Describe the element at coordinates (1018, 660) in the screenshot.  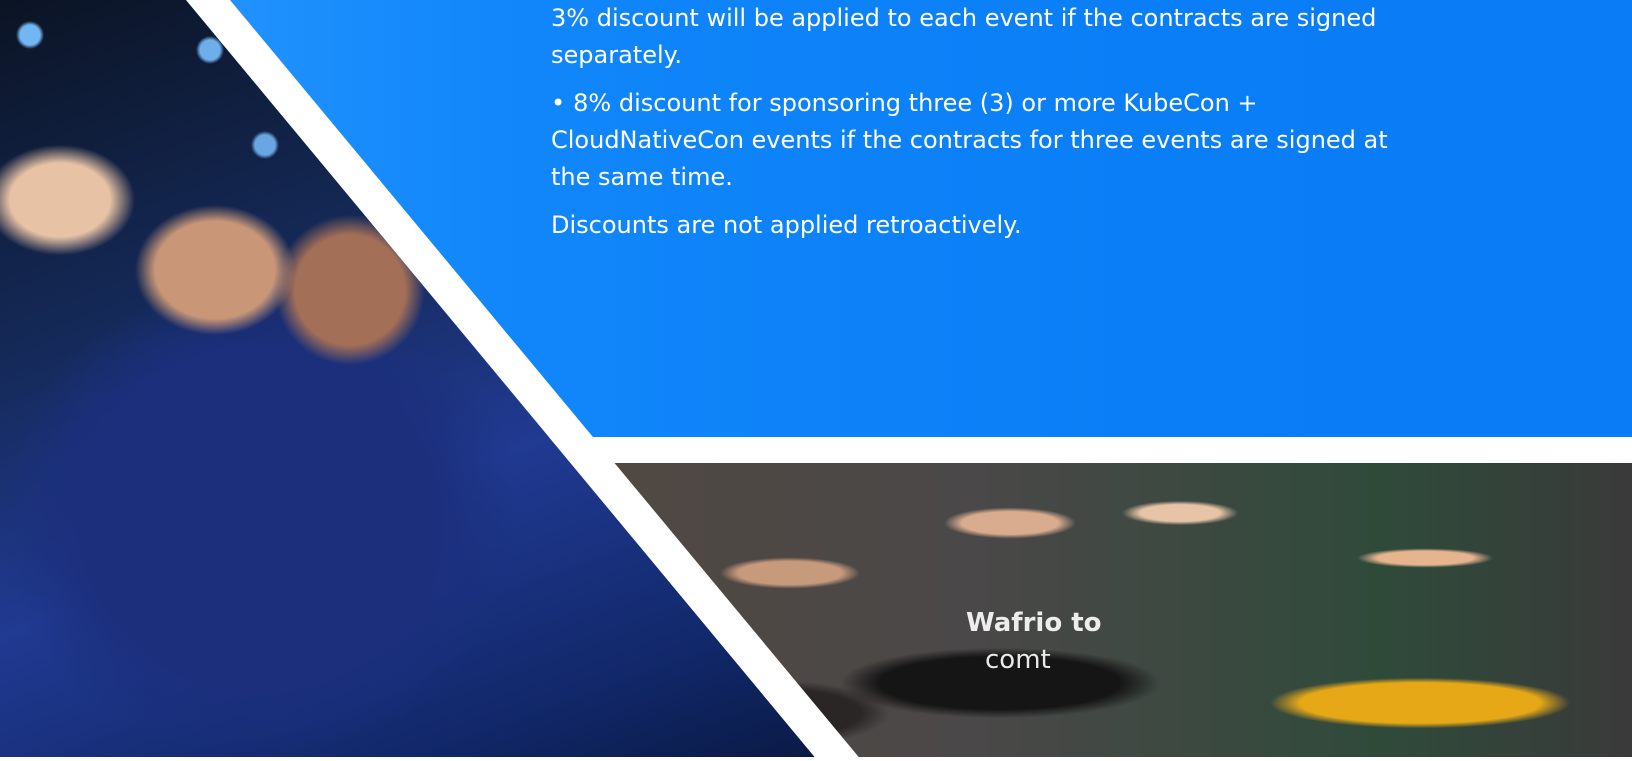
I see `shirt-text-line2: comt` at that location.